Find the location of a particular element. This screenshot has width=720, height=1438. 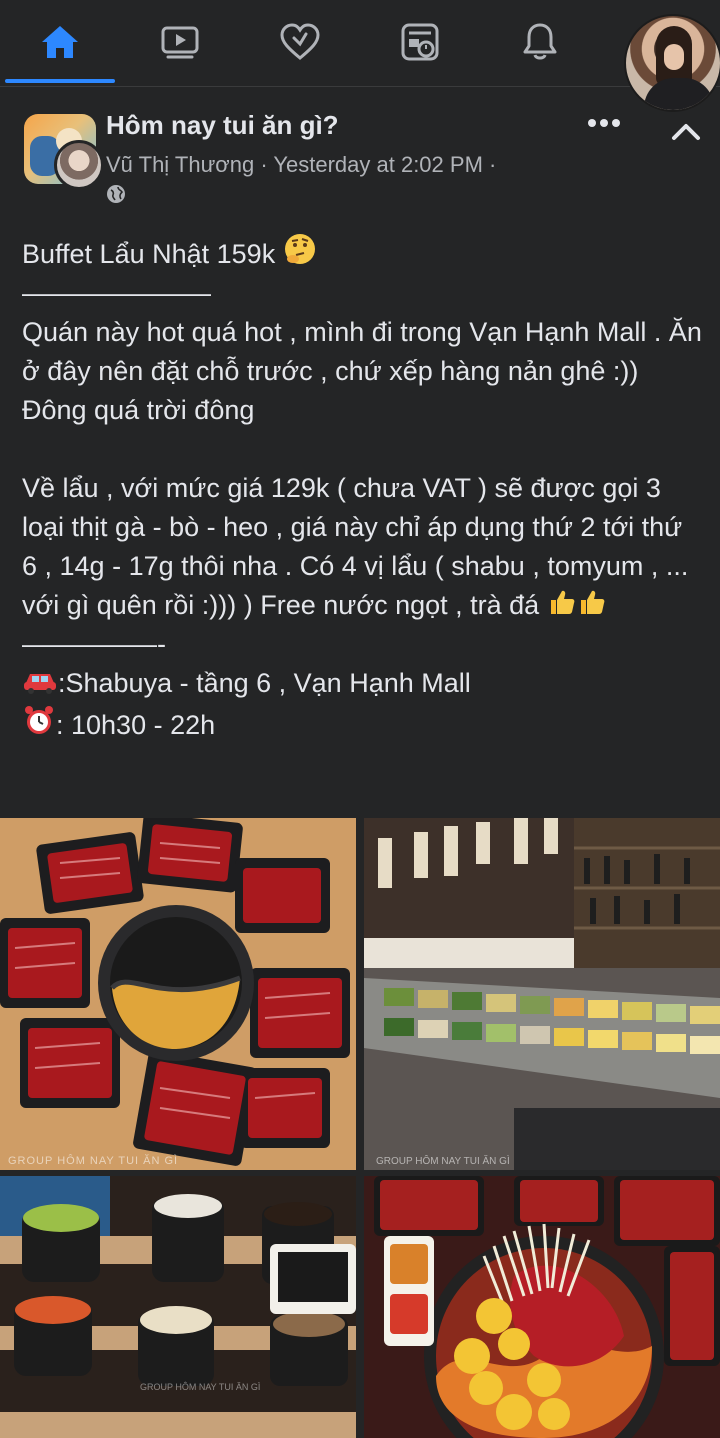

post-meta: Vũ Thị Thương · Yesterday at 2:02 PM · is located at coordinates (301, 165).